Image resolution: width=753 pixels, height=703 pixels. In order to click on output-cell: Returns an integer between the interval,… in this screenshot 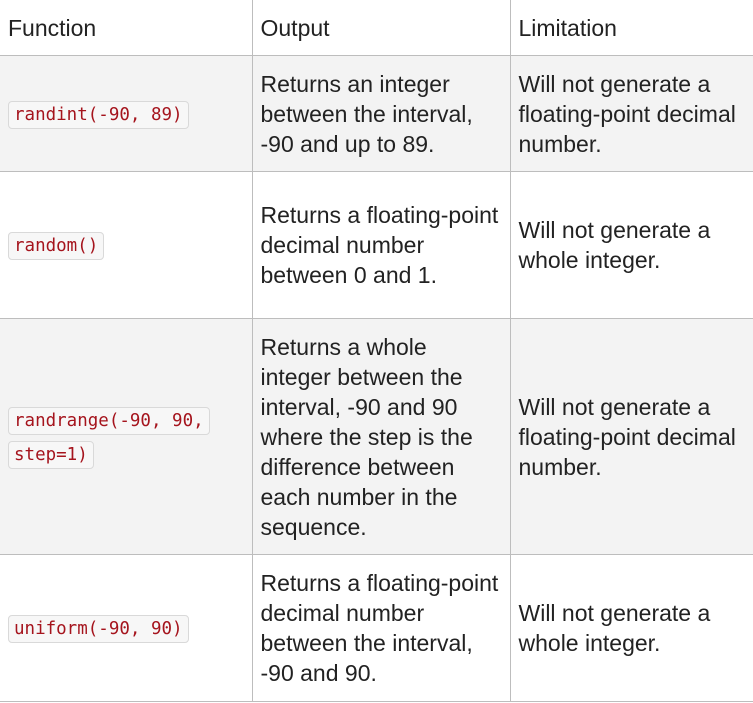, I will do `click(381, 113)`.